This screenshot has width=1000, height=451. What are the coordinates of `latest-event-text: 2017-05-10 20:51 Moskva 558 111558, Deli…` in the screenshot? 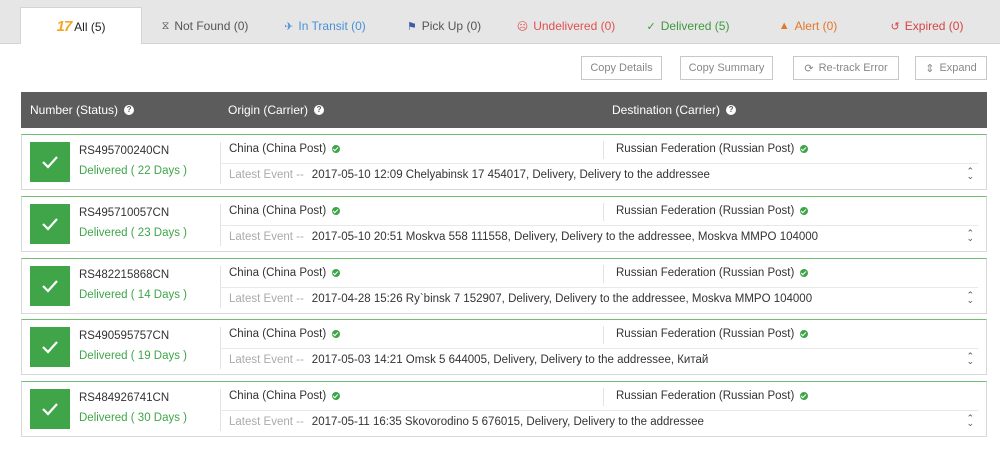 It's located at (565, 237).